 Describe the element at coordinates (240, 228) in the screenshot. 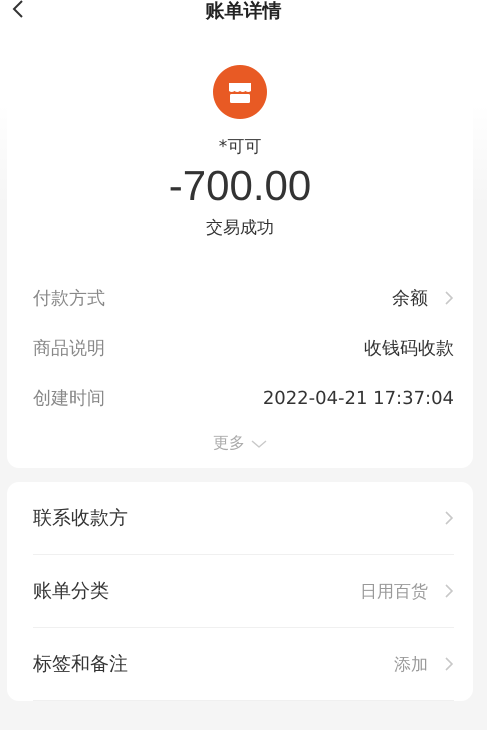

I see `transaction-status: 交易成功` at that location.